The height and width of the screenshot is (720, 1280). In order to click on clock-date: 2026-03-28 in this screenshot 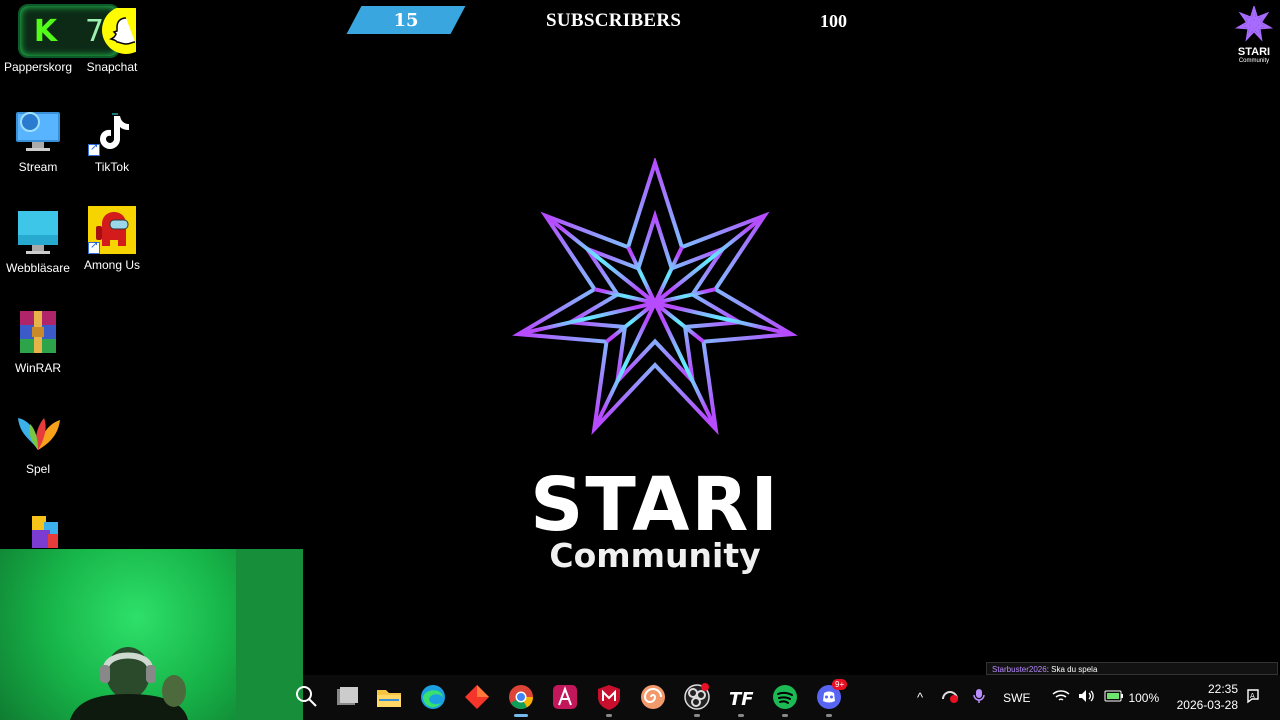, I will do `click(1207, 705)`.